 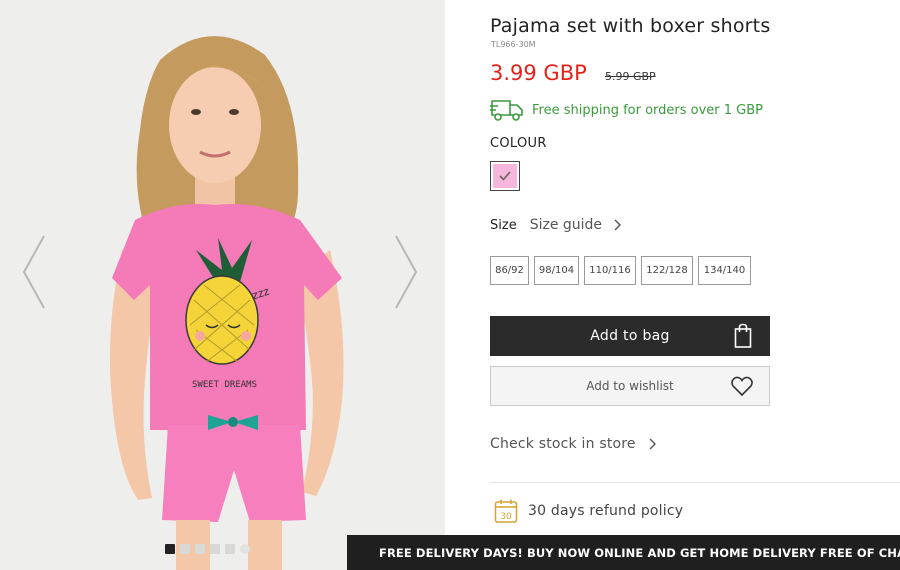 I want to click on swatch-fill, so click(x=505, y=176).